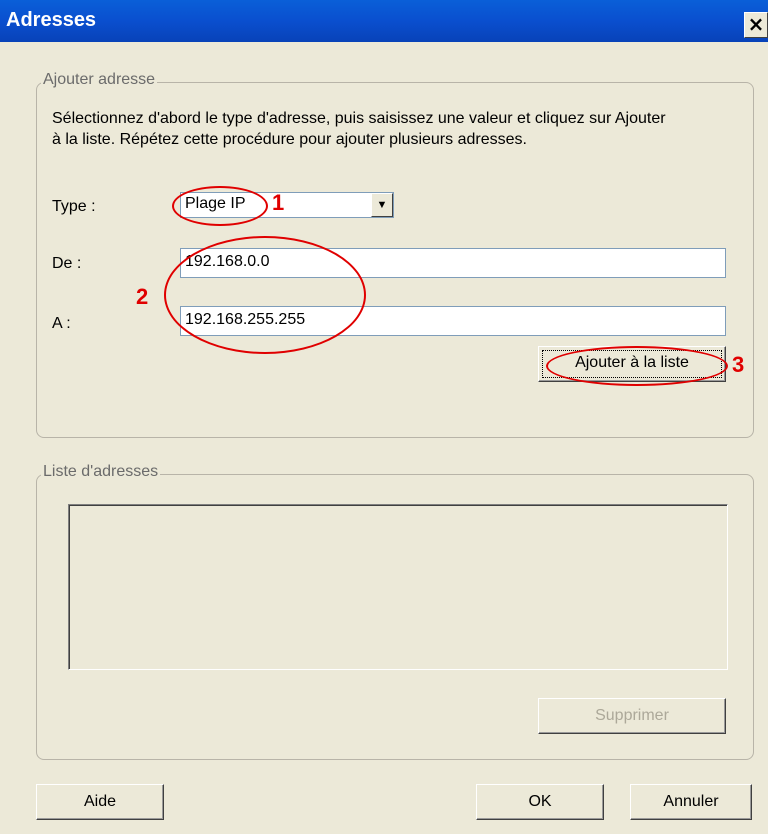 The width and height of the screenshot is (768, 834). Describe the element at coordinates (74, 206) in the screenshot. I see `type-label: Type :` at that location.